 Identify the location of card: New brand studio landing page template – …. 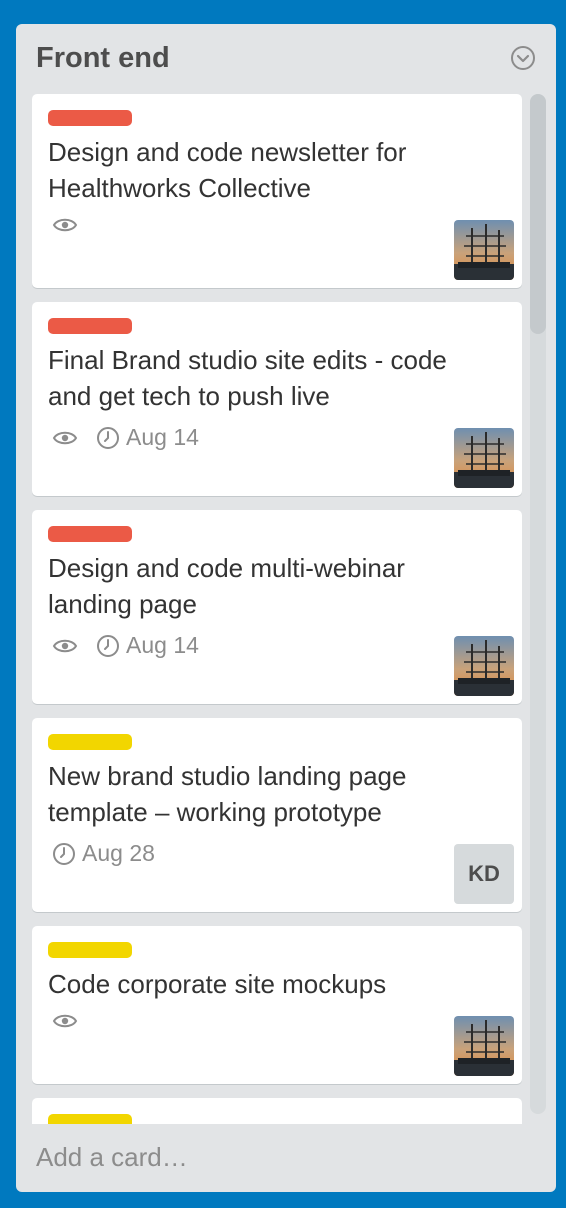
(277, 815).